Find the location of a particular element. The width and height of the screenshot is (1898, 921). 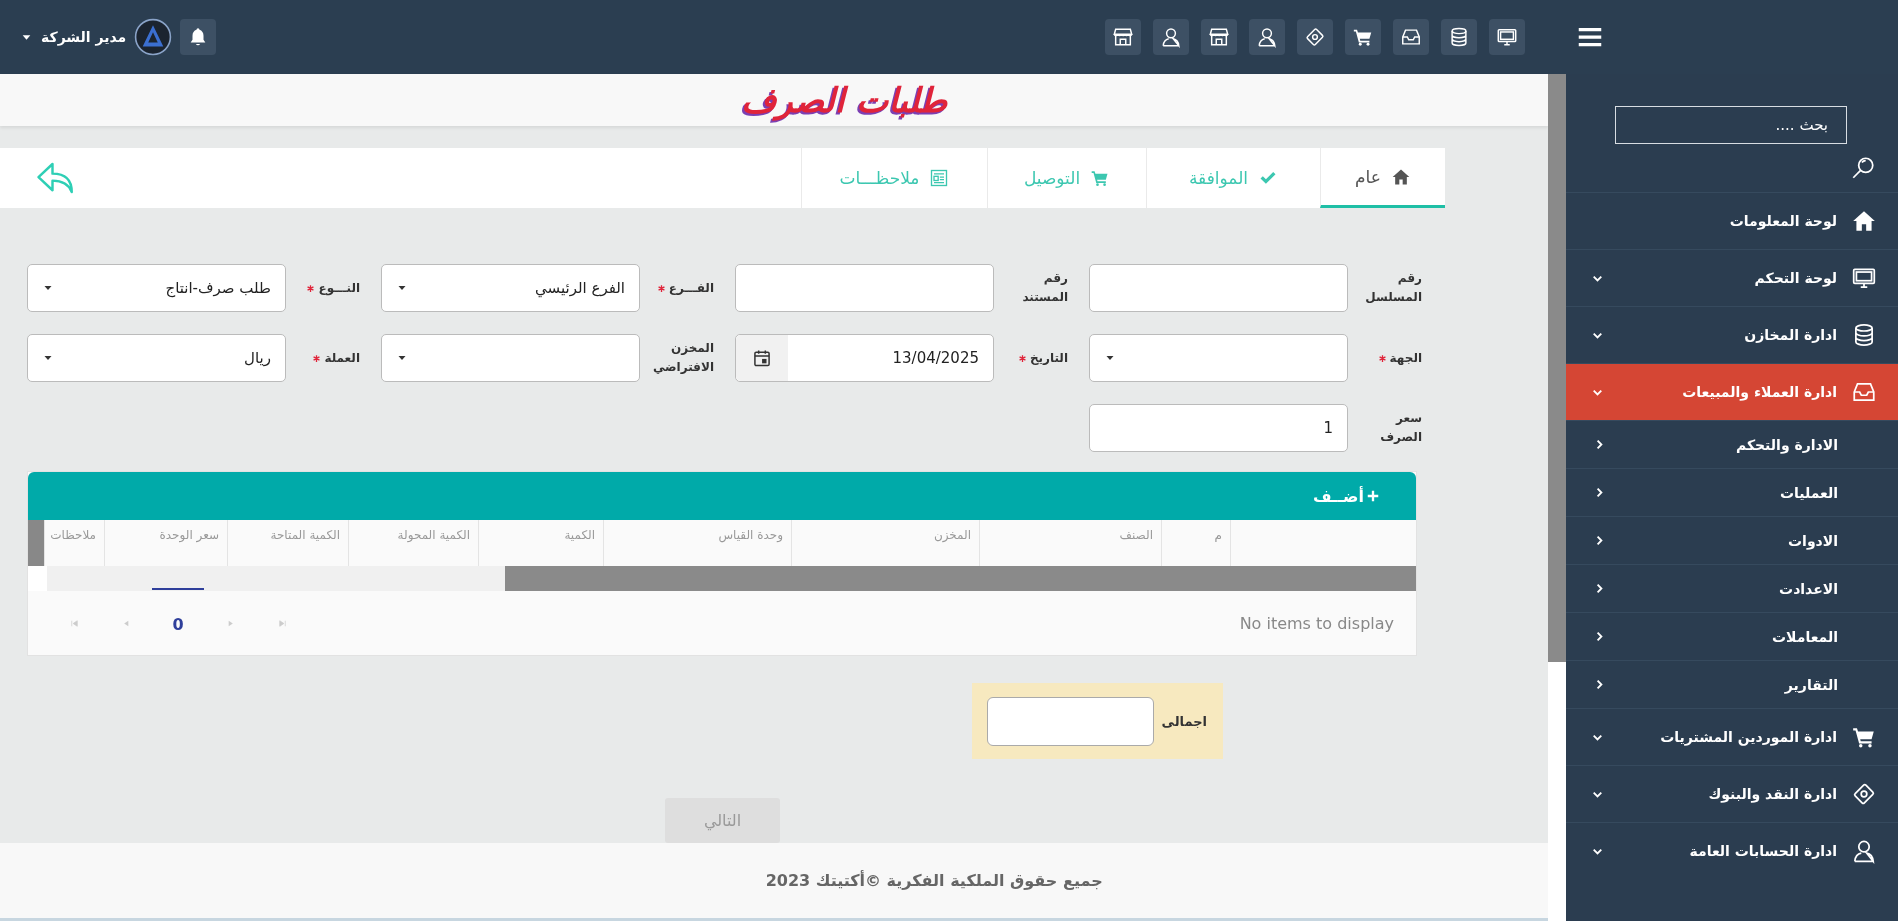

select-field: الفرع الرئيسي is located at coordinates (510, 288).